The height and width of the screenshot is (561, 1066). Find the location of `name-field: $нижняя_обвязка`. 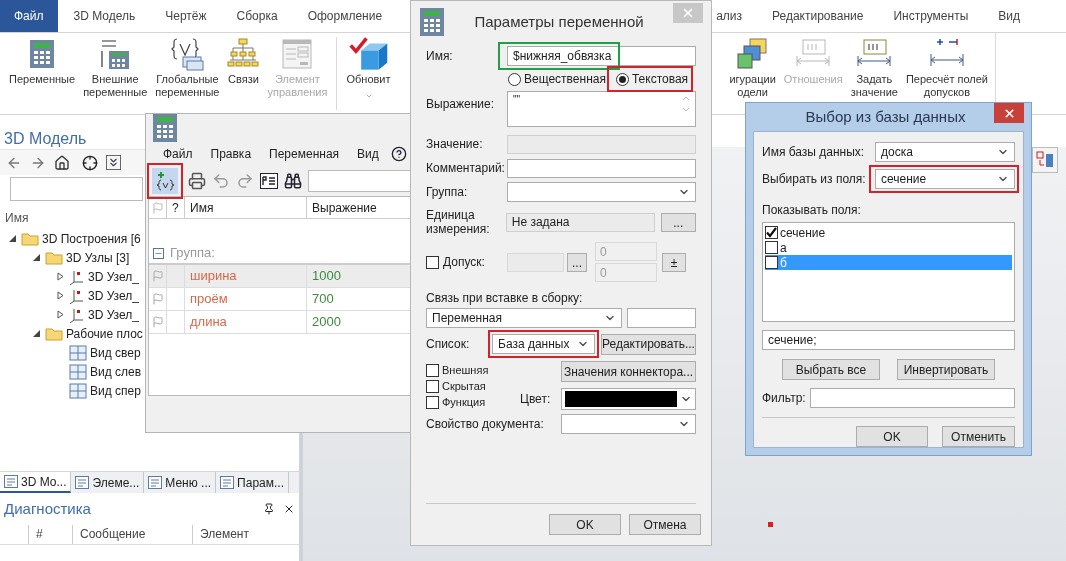

name-field: $нижняя_обвязка is located at coordinates (601, 56).